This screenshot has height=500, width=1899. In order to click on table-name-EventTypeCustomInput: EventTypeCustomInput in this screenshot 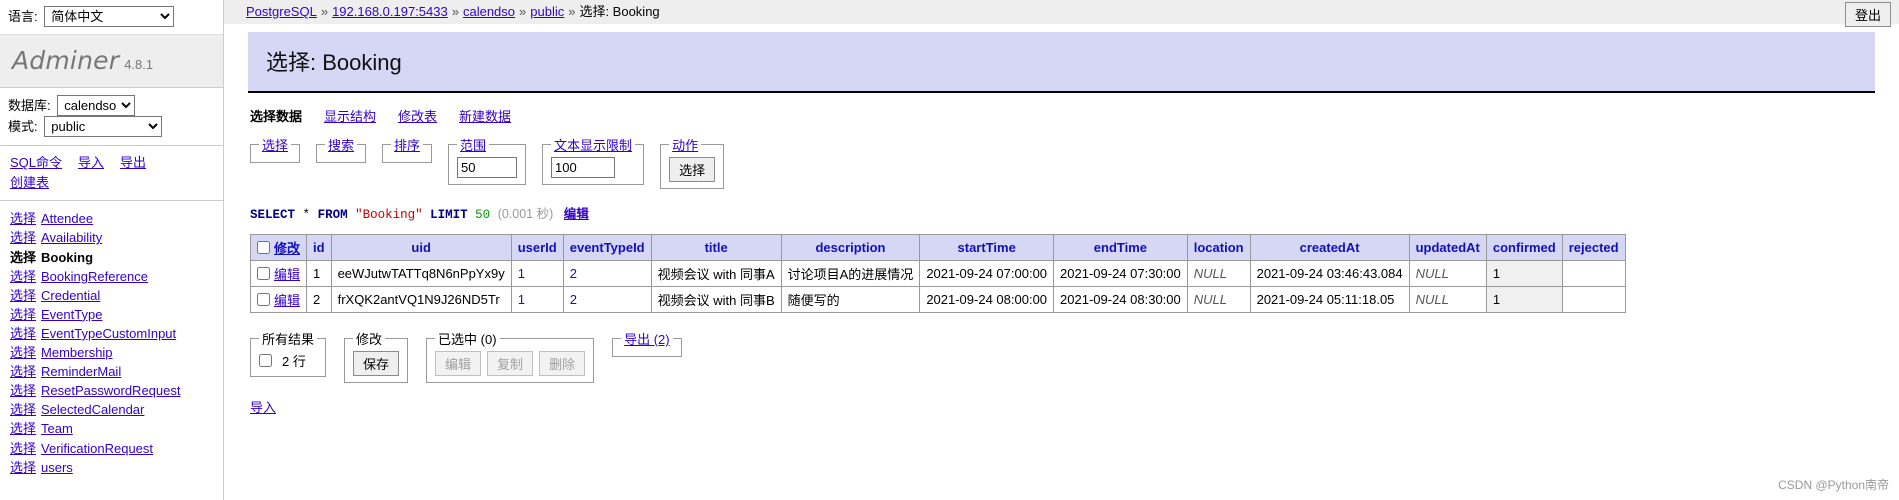, I will do `click(108, 333)`.